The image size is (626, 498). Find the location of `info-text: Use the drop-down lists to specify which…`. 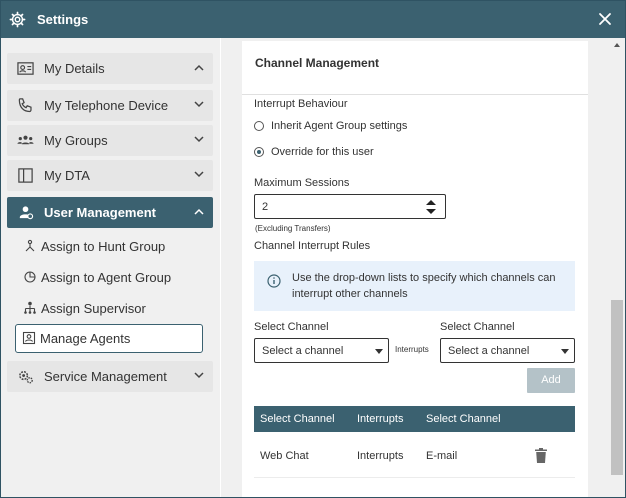

info-text: Use the drop-down lists to specify which… is located at coordinates (424, 286).